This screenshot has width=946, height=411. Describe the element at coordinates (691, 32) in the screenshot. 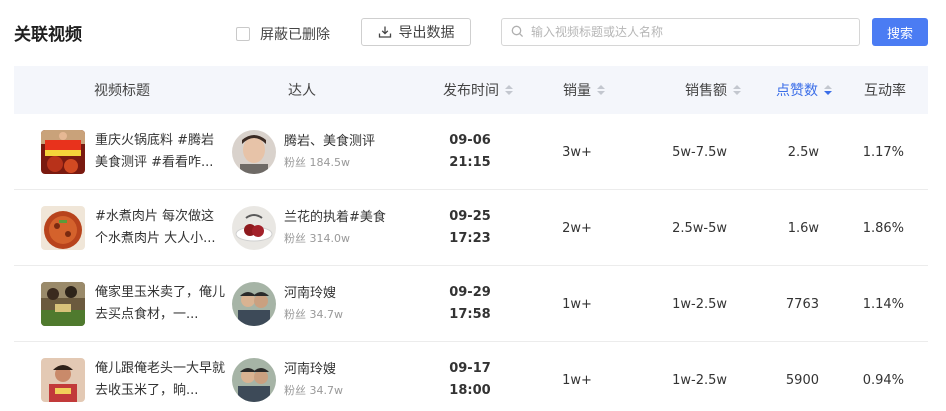

I see `search-input` at that location.